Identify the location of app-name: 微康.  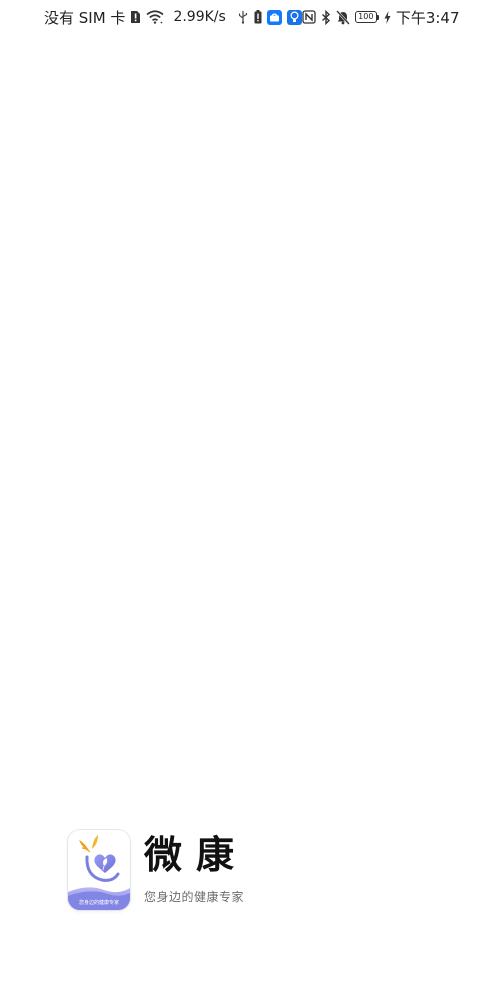
(196, 854).